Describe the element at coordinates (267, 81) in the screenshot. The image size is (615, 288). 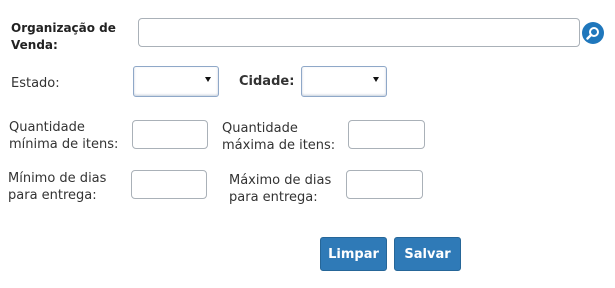
I see `cidade-label: Cidade:` at that location.